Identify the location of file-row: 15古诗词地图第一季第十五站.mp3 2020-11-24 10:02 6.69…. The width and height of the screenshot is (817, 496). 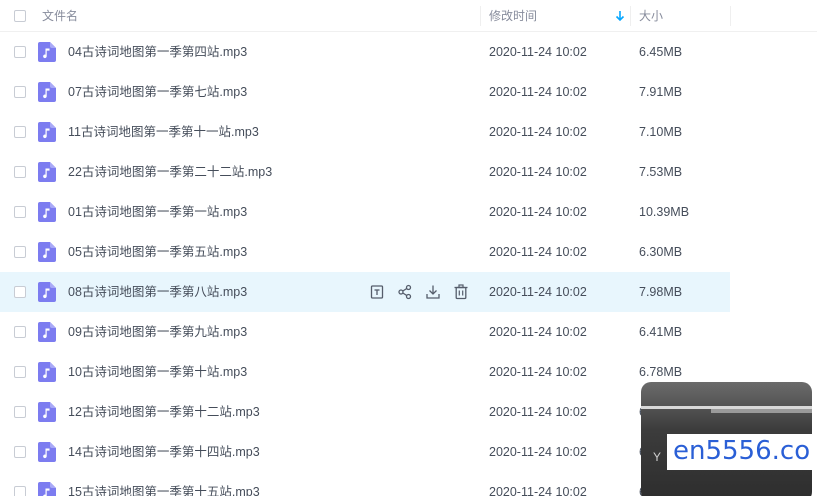
(365, 484).